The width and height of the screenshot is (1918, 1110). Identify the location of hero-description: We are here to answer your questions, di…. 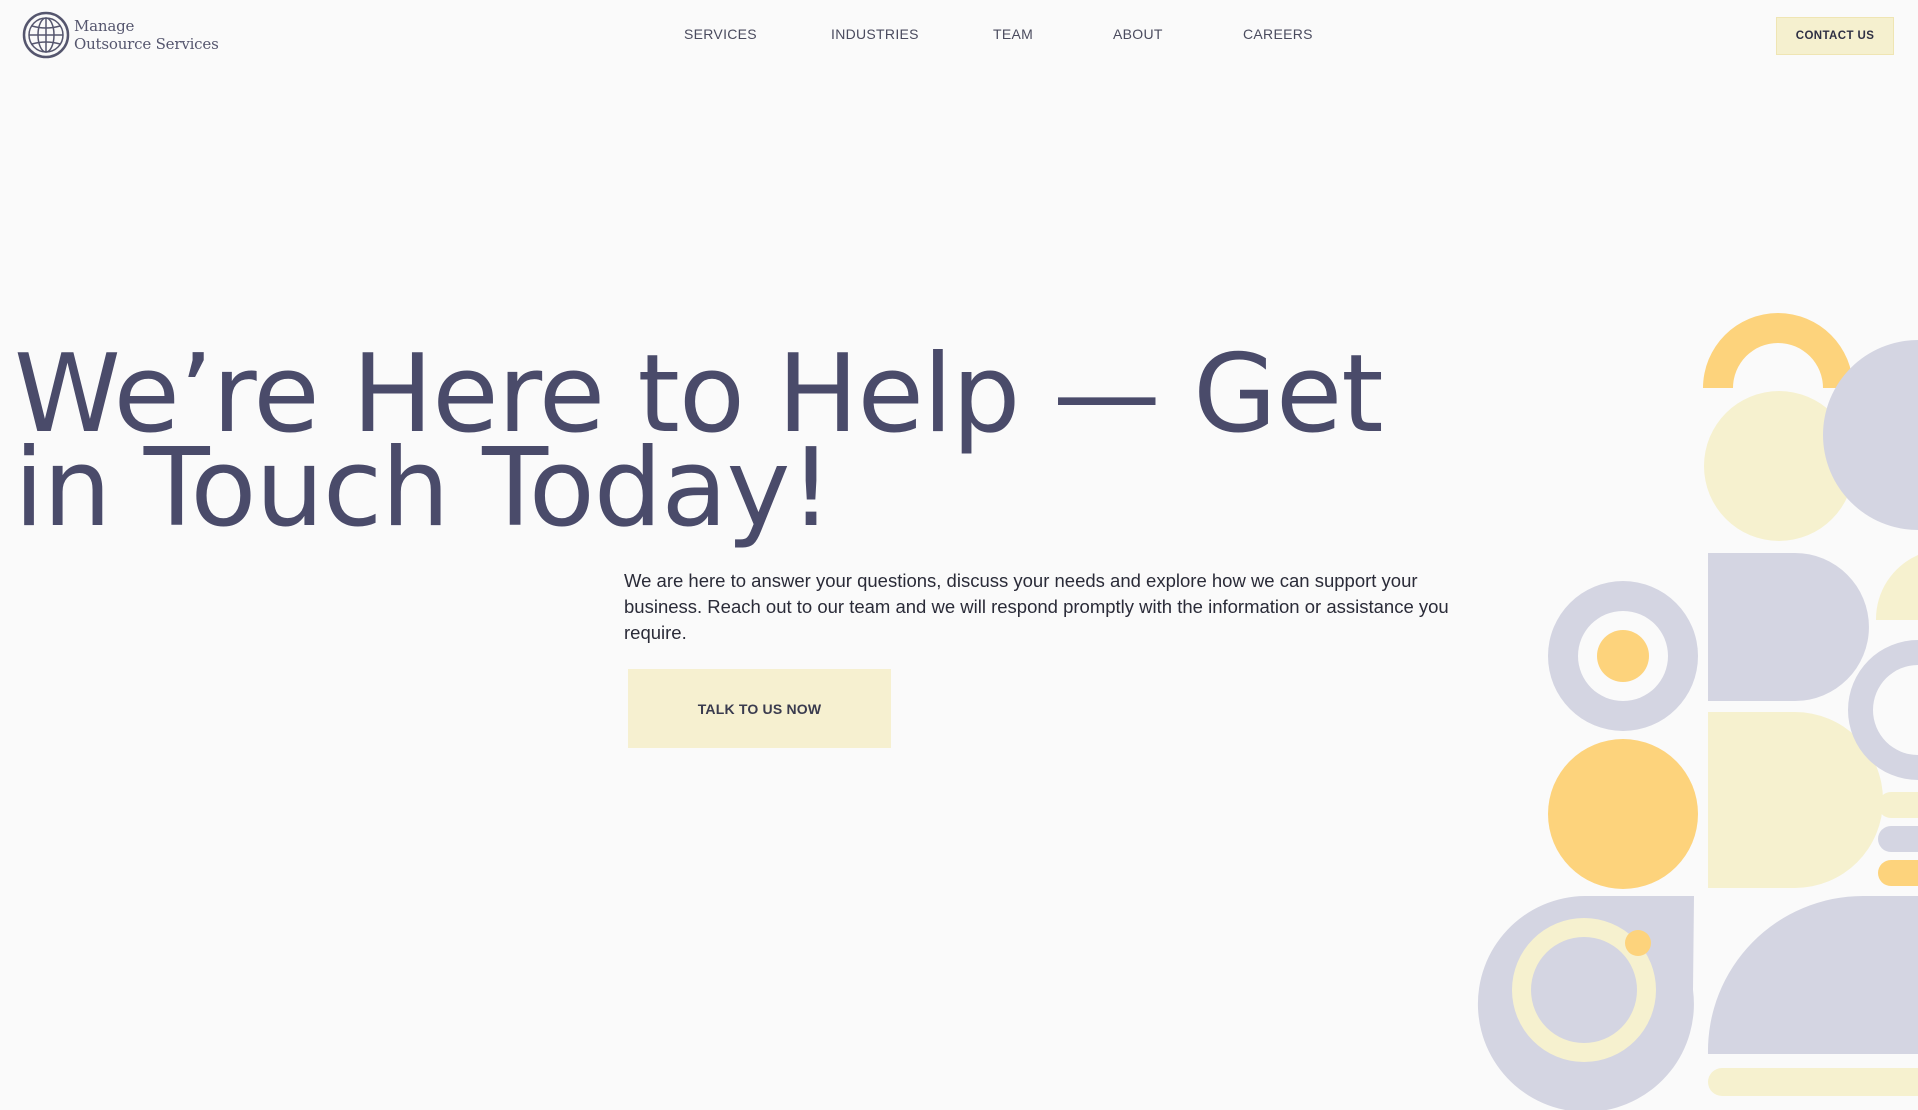
(1036, 606).